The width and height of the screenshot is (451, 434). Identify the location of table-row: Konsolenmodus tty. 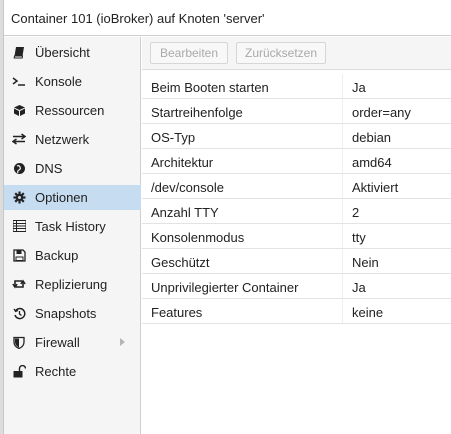
(296, 236).